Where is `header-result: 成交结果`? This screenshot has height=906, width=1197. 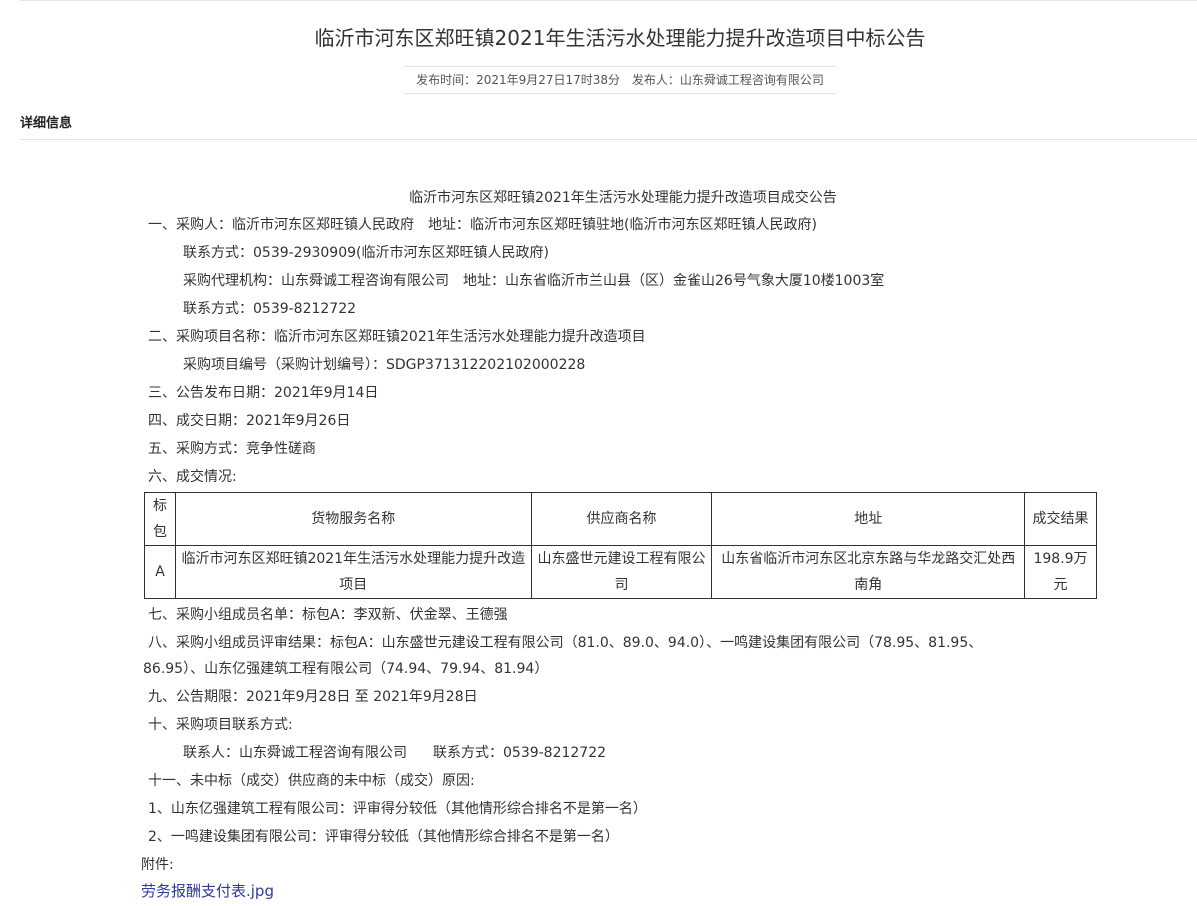
header-result: 成交结果 is located at coordinates (1060, 519).